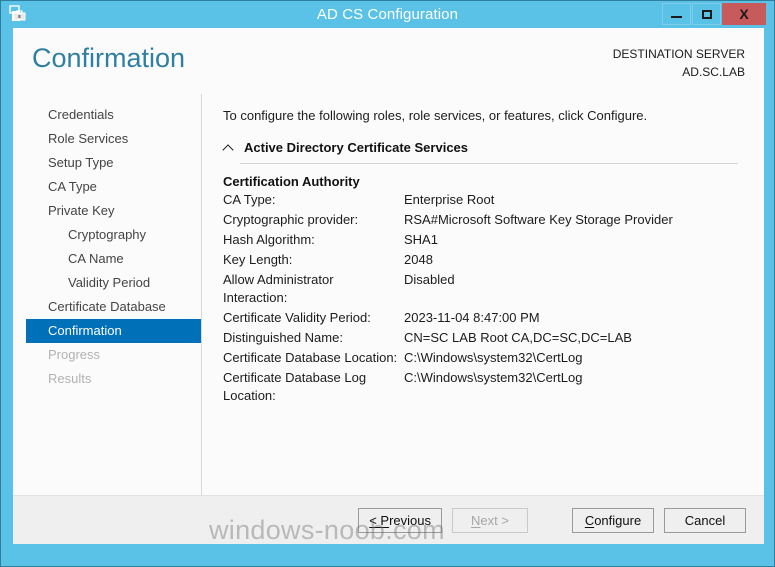 The image size is (775, 567). I want to click on sidebar-item-setup-type: Setup Type, so click(107, 163).